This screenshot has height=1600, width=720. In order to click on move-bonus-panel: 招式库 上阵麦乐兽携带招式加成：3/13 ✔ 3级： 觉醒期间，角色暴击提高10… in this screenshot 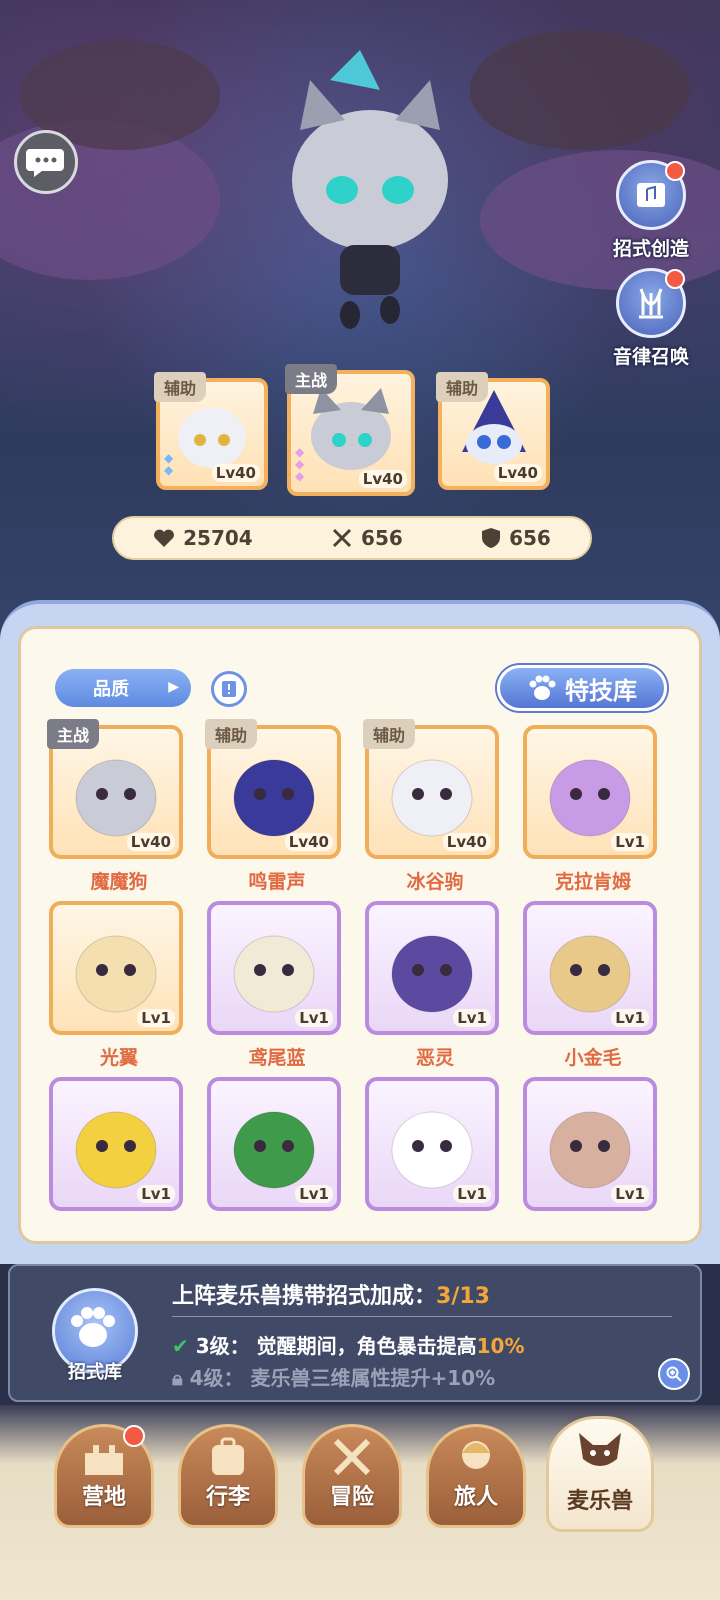, I will do `click(355, 1333)`.